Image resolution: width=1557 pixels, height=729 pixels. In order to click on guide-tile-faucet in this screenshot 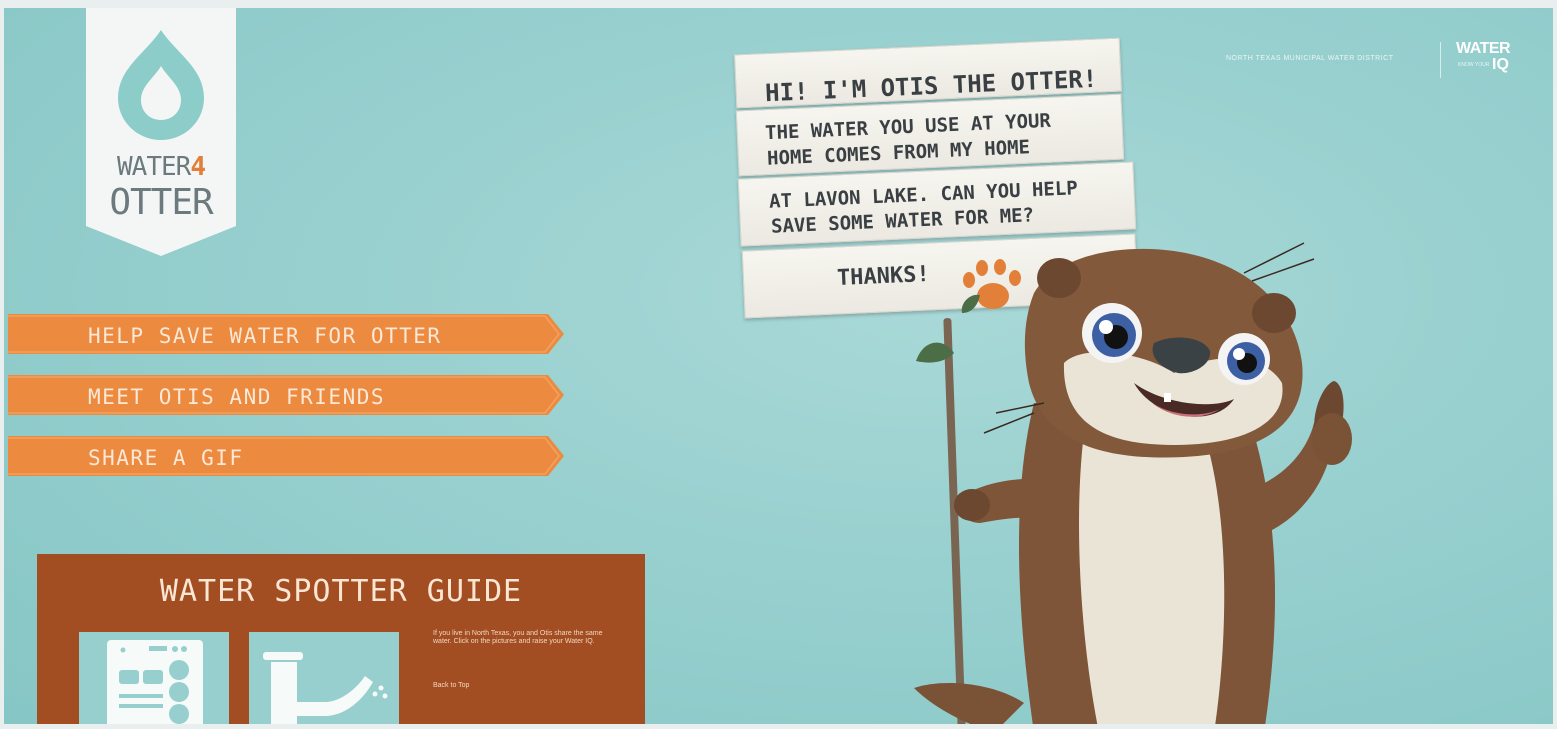, I will do `click(324, 678)`.